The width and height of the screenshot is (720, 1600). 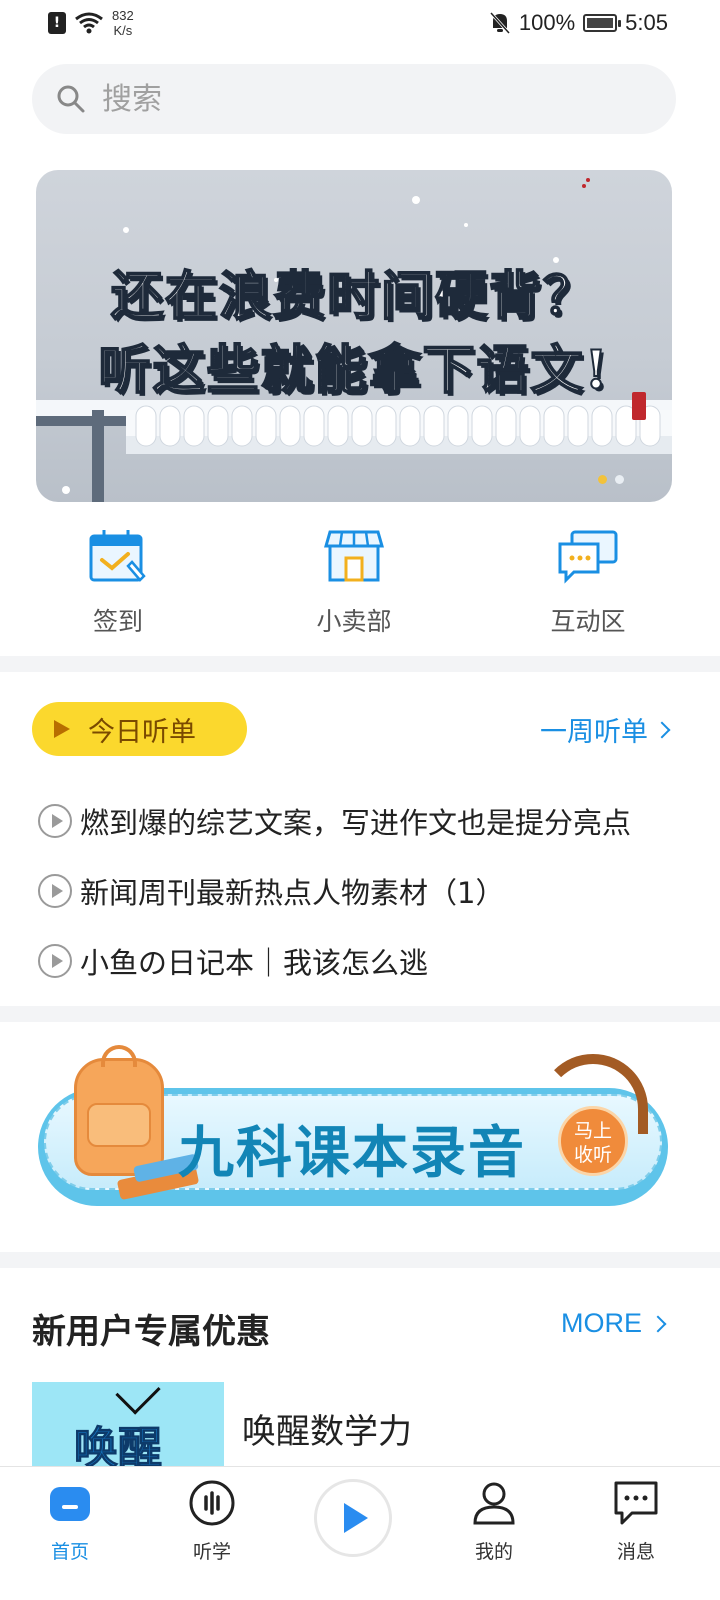 What do you see at coordinates (578, 23) in the screenshot?
I see `status-right: 100% 5:05` at bounding box center [578, 23].